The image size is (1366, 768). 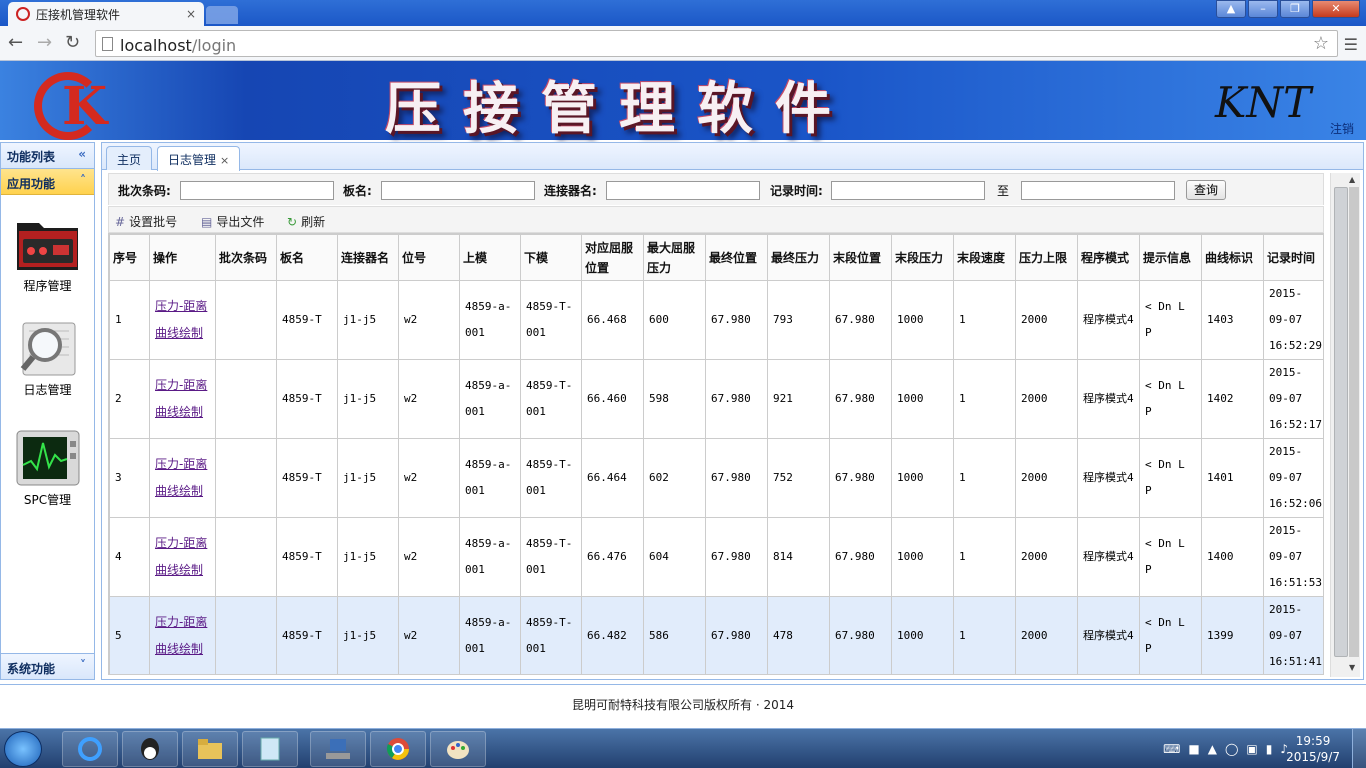 What do you see at coordinates (398, 749) in the screenshot?
I see `chrome-icon` at bounding box center [398, 749].